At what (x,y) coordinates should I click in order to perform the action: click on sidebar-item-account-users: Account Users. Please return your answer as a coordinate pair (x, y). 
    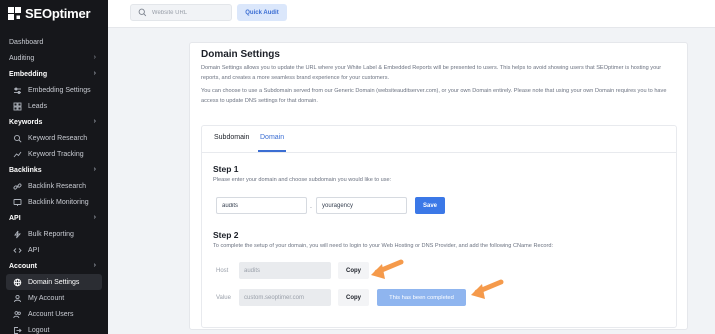
    Looking at the image, I should click on (54, 314).